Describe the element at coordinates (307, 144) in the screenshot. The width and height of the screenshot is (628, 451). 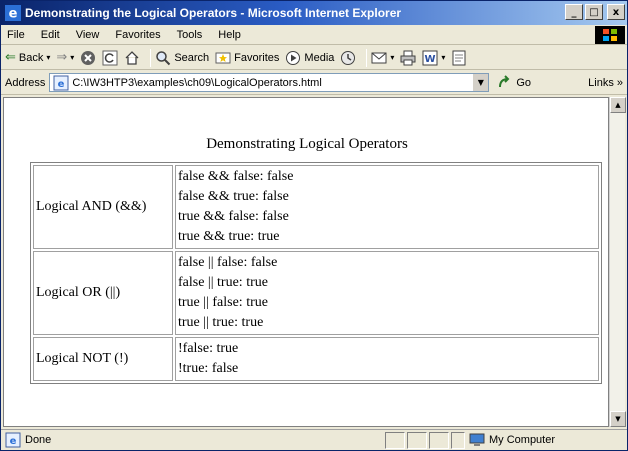
I see `table-caption: Demonstrating Logical Operators` at that location.